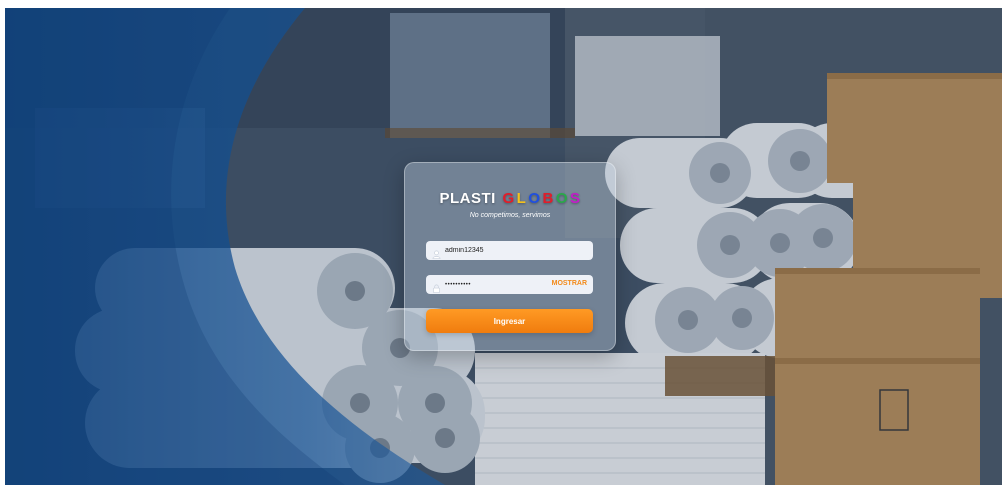 The height and width of the screenshot is (490, 1007). Describe the element at coordinates (505, 250) in the screenshot. I see `username-input` at that location.